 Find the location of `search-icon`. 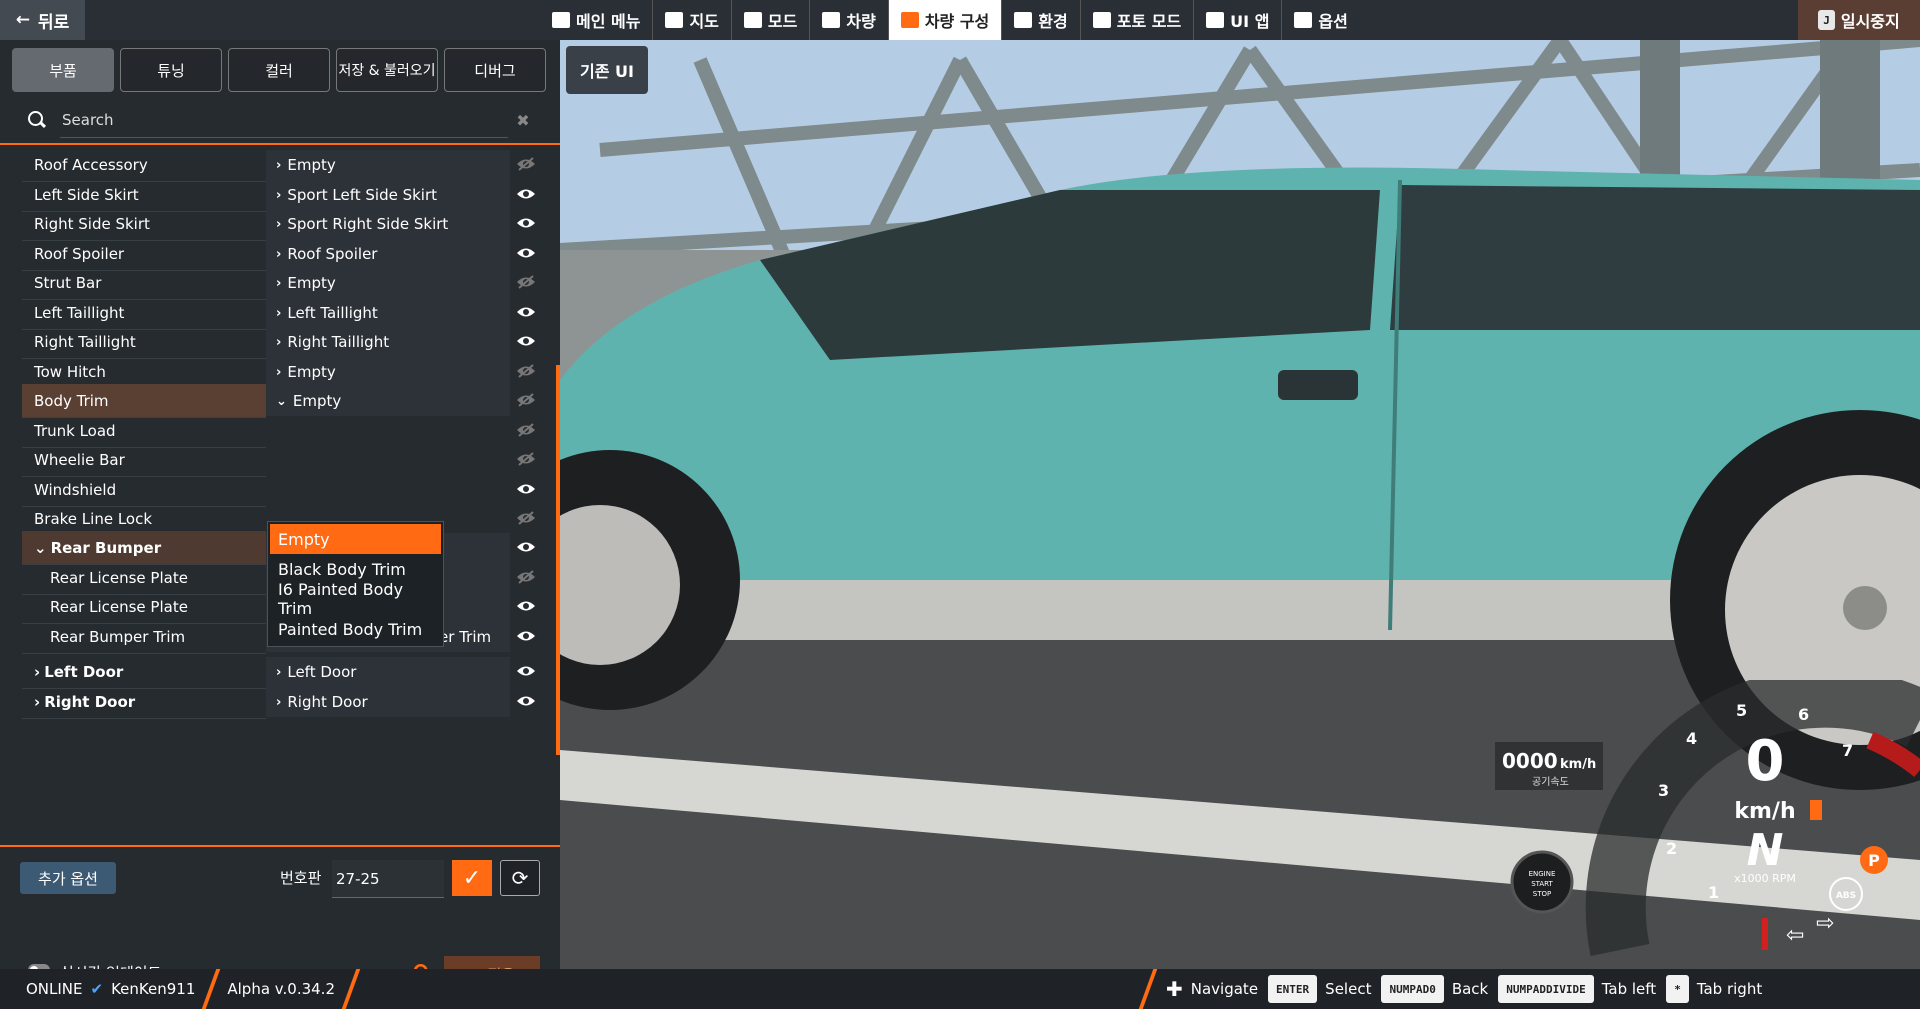

search-icon is located at coordinates (37, 120).